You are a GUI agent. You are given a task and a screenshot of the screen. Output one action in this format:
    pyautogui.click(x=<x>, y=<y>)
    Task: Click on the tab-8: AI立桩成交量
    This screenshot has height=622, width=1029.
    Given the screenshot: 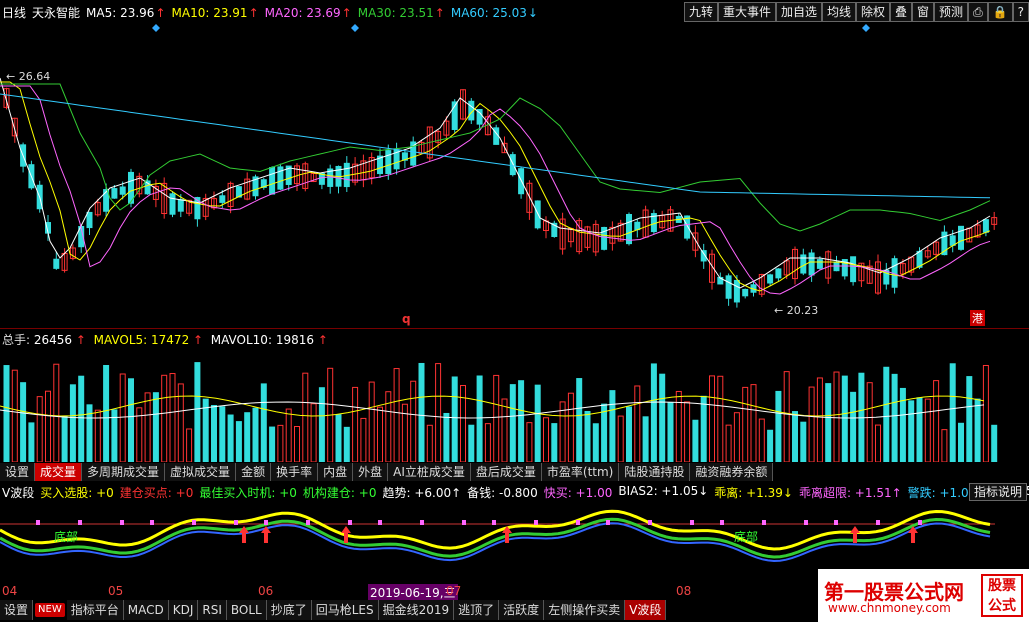 What is the action you would take?
    pyautogui.click(x=429, y=472)
    